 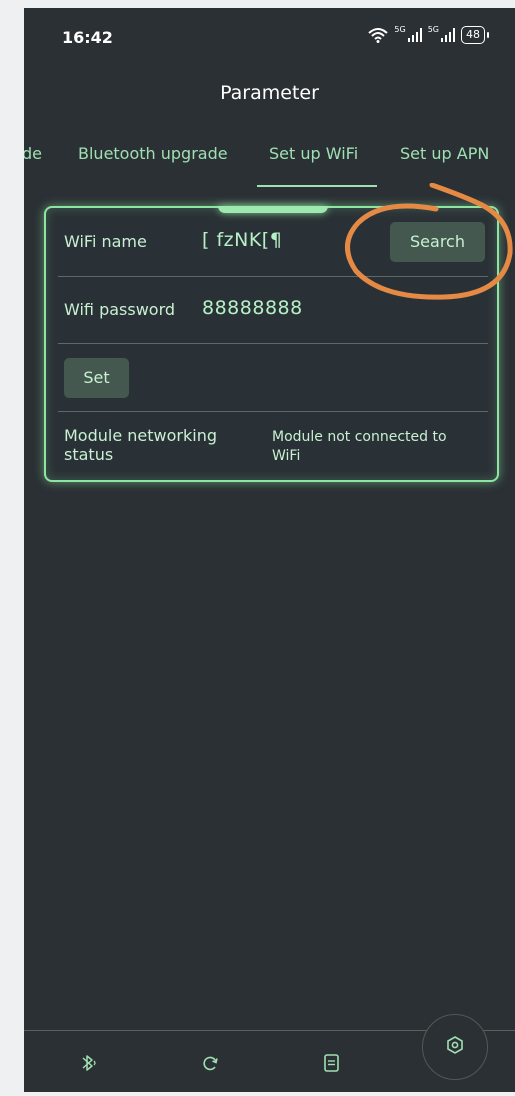 I want to click on tab-set-up-wifi: Set up WiFi, so click(x=313, y=153).